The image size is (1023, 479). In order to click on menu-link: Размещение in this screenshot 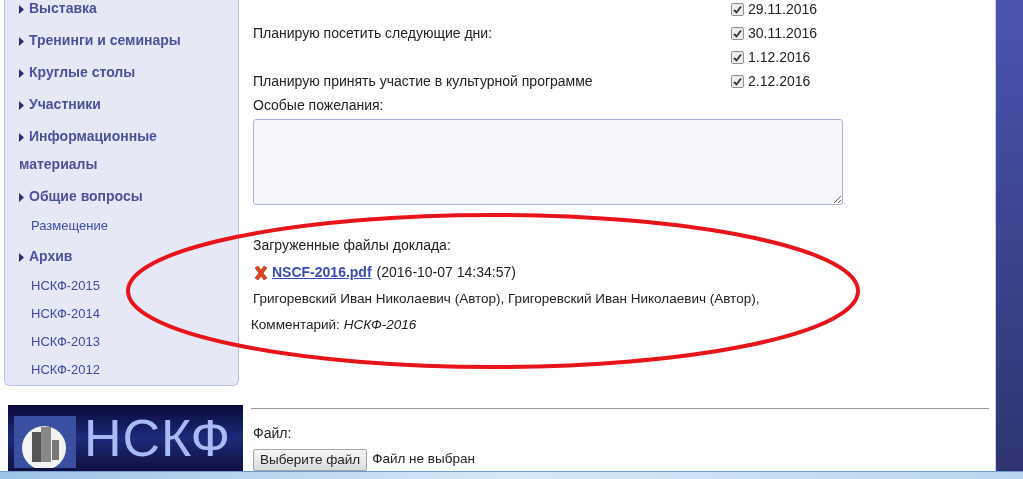, I will do `click(124, 226)`.